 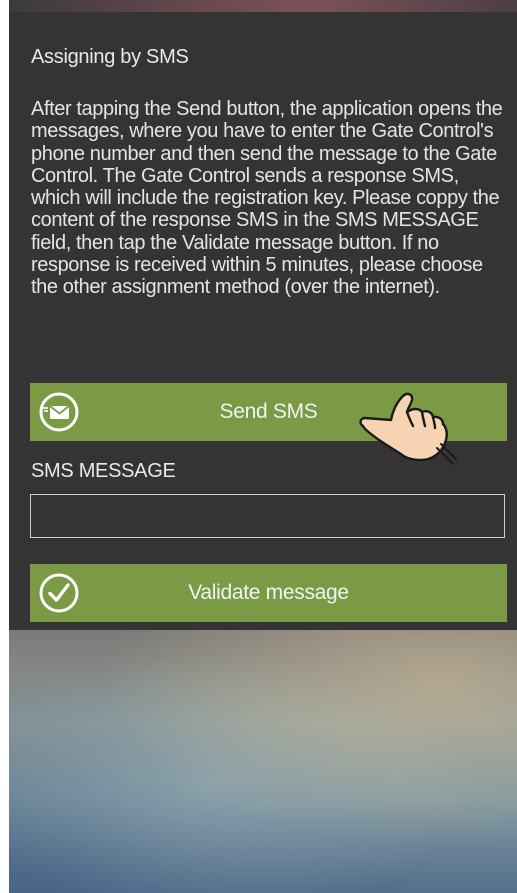 I want to click on validate-message-label: Validate message, so click(x=268, y=592).